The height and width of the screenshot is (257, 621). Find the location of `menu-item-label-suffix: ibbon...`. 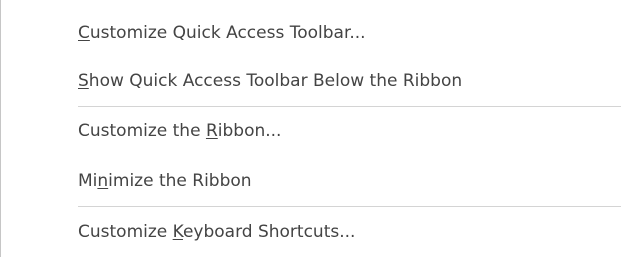

menu-item-label-suffix: ibbon... is located at coordinates (249, 131).